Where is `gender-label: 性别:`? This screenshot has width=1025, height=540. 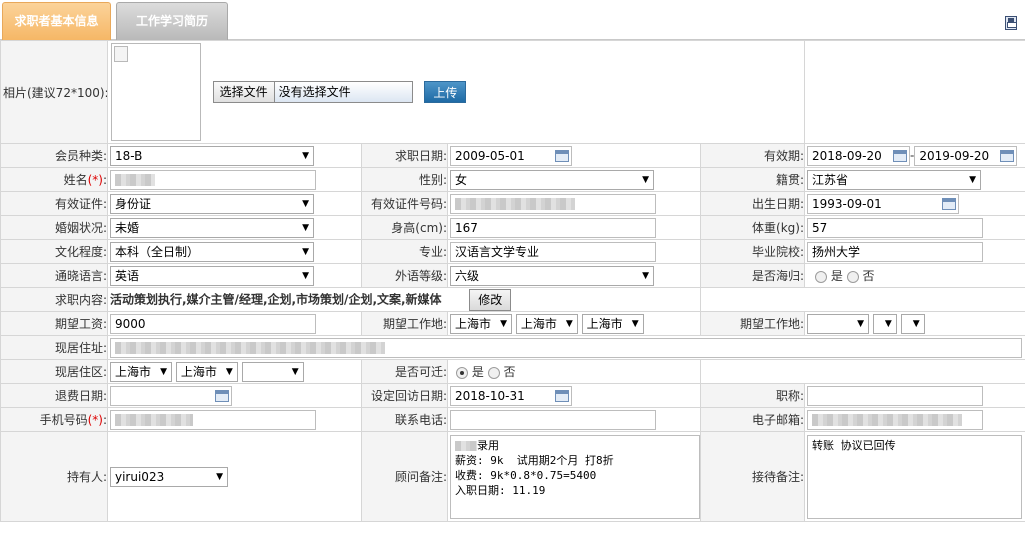 gender-label: 性别: is located at coordinates (404, 179).